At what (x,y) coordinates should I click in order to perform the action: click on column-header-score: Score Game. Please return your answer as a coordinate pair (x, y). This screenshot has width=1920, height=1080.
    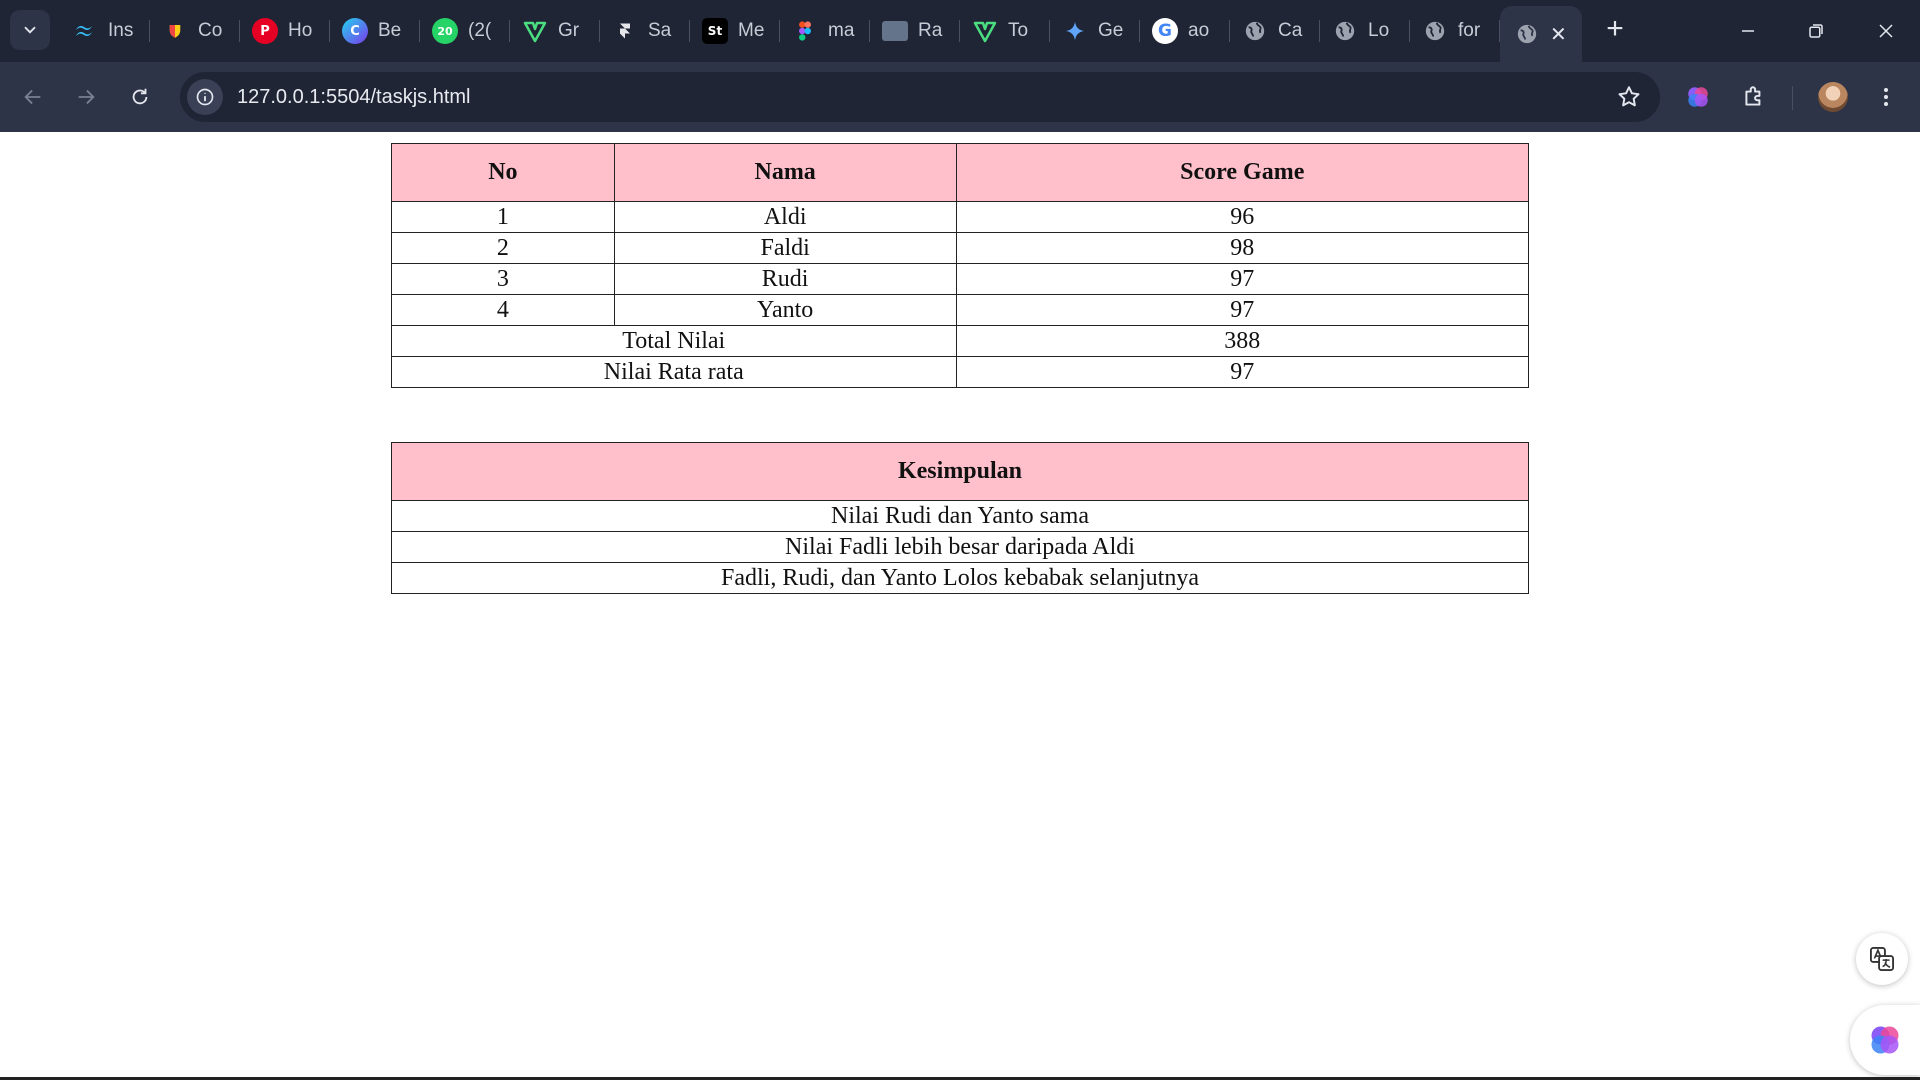
    Looking at the image, I should click on (1242, 172).